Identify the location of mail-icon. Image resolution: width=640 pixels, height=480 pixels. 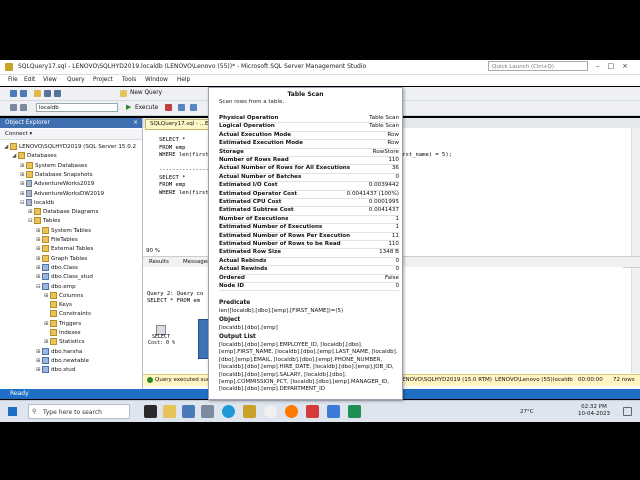
(188, 411).